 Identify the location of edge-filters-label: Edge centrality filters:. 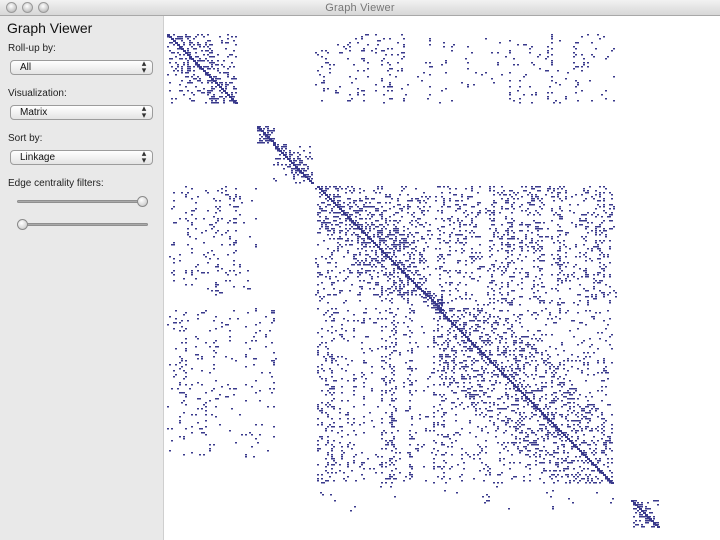
(56, 183).